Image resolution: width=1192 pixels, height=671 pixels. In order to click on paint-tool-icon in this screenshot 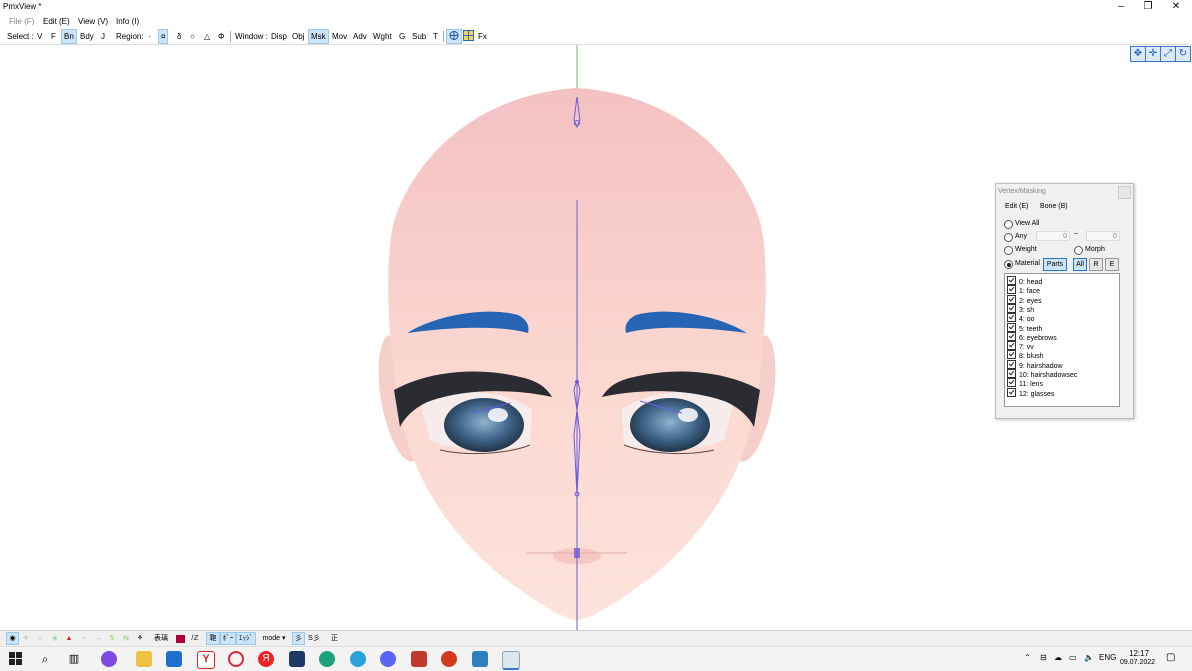, I will do `click(449, 659)`.